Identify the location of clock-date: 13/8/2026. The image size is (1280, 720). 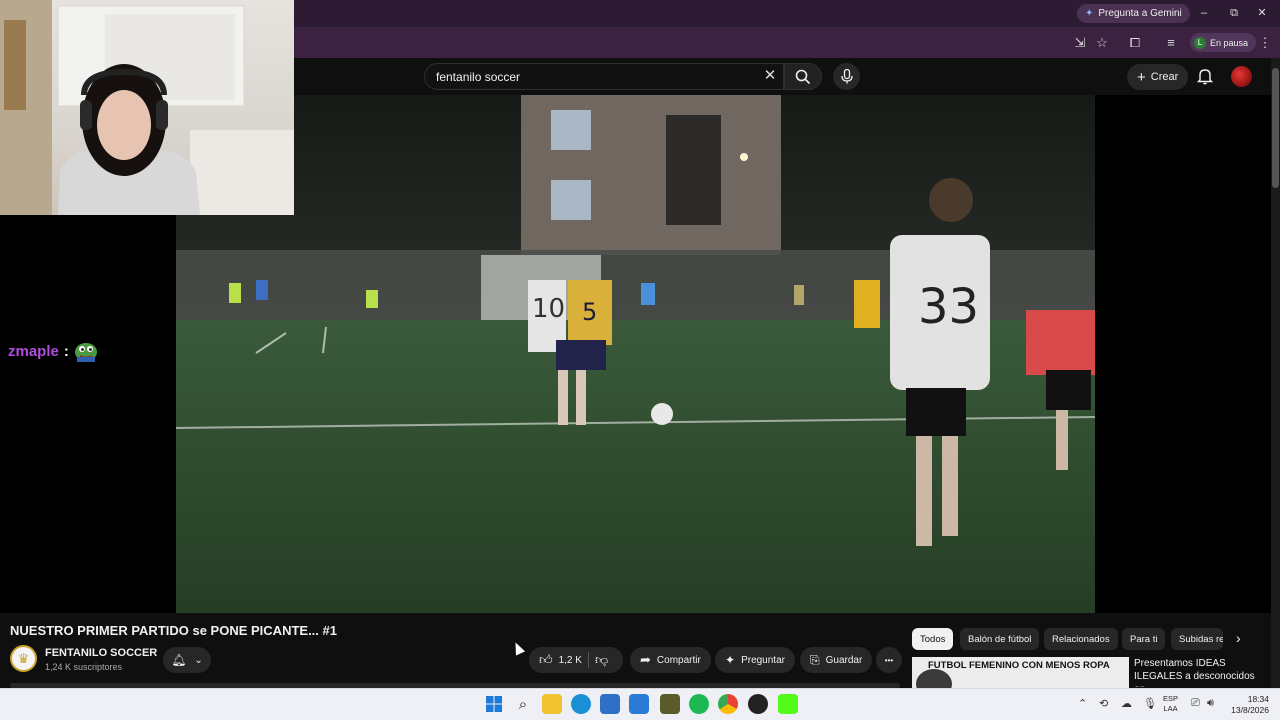
(1250, 710).